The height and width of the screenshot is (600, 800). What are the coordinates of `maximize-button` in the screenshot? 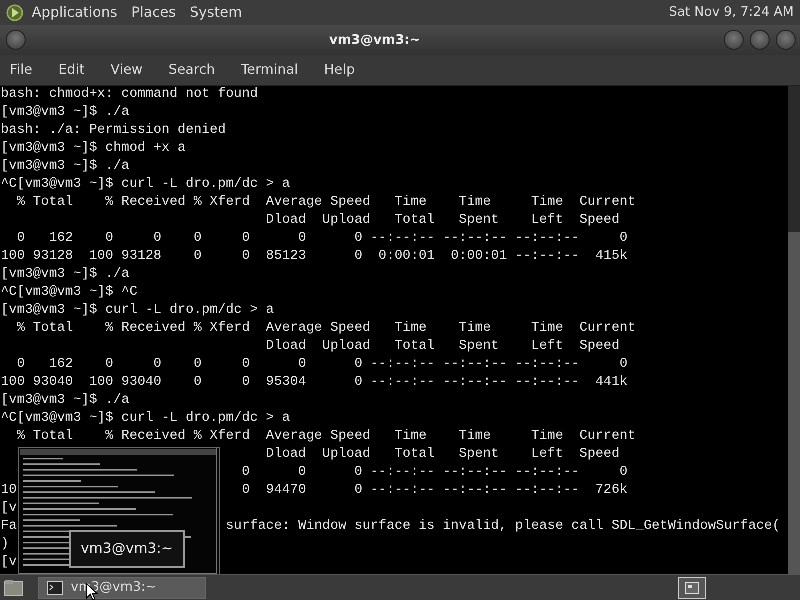 It's located at (760, 40).